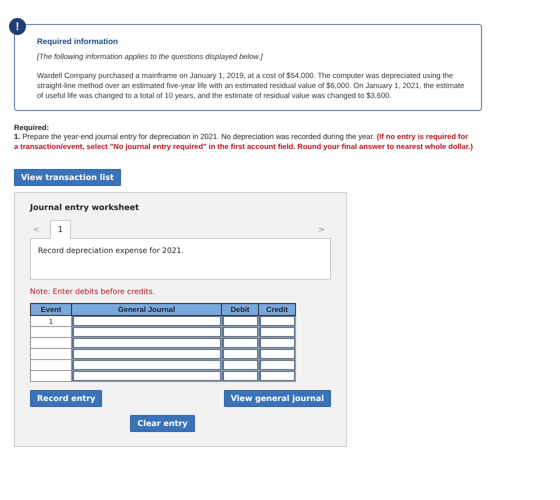 Image resolution: width=560 pixels, height=500 pixels. I want to click on info-title: Required information, so click(78, 41).